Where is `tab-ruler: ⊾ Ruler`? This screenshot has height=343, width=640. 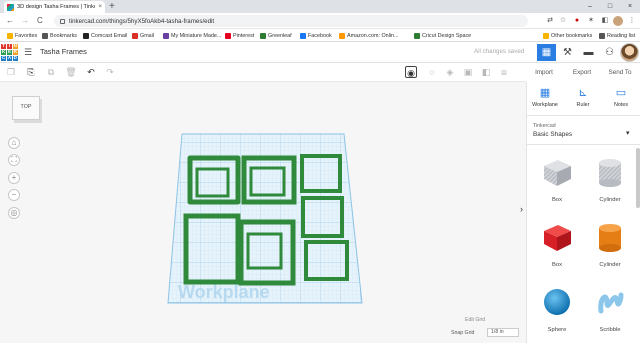 tab-ruler: ⊾ Ruler is located at coordinates (583, 97).